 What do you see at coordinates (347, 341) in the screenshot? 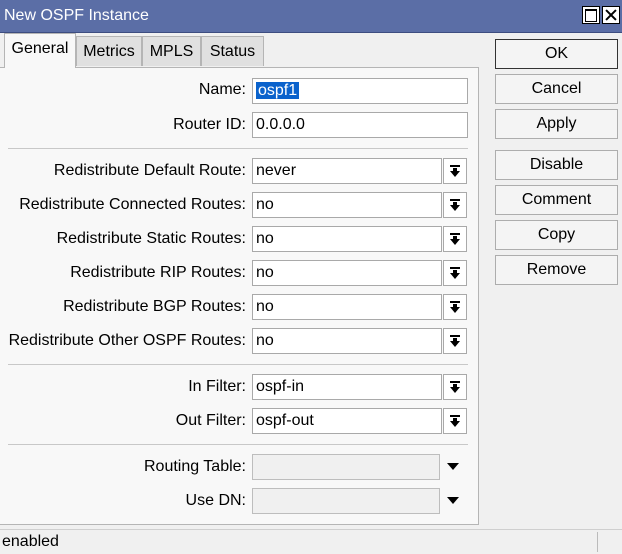
I see `redistribute-other-ospf-select: no` at bounding box center [347, 341].